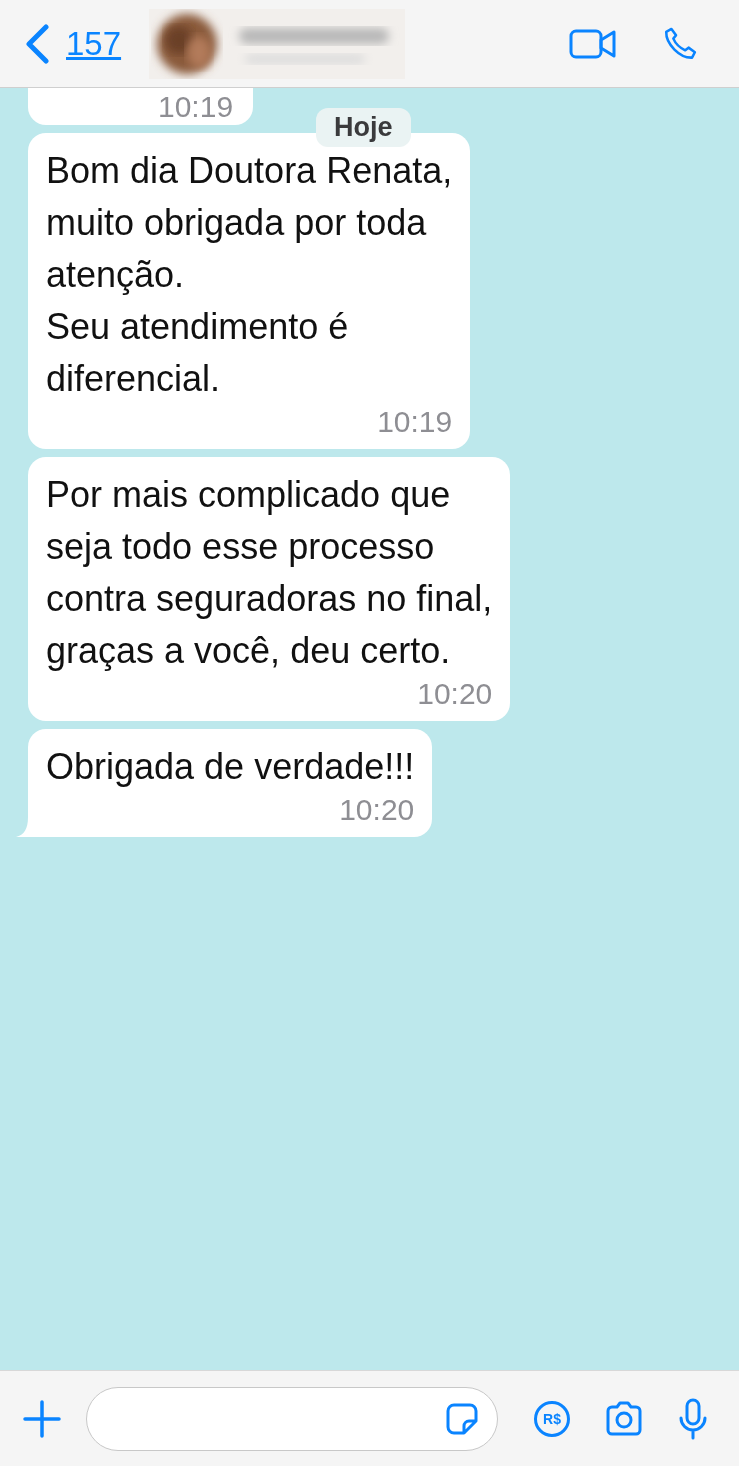 The width and height of the screenshot is (739, 1466). What do you see at coordinates (94, 43) in the screenshot?
I see `unread-count: 157` at bounding box center [94, 43].